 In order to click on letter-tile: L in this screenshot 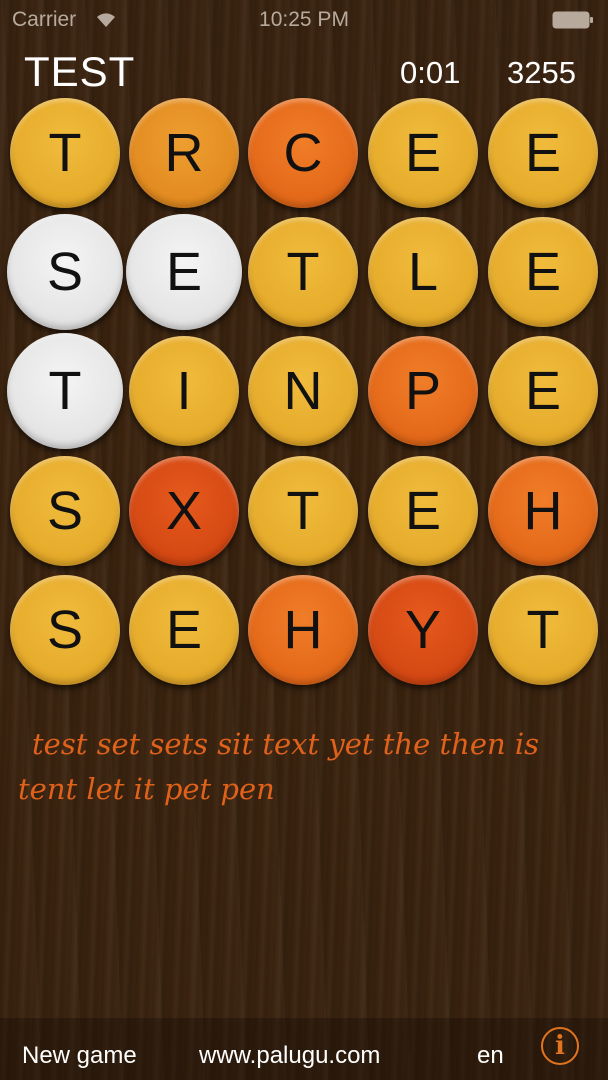, I will do `click(423, 272)`.